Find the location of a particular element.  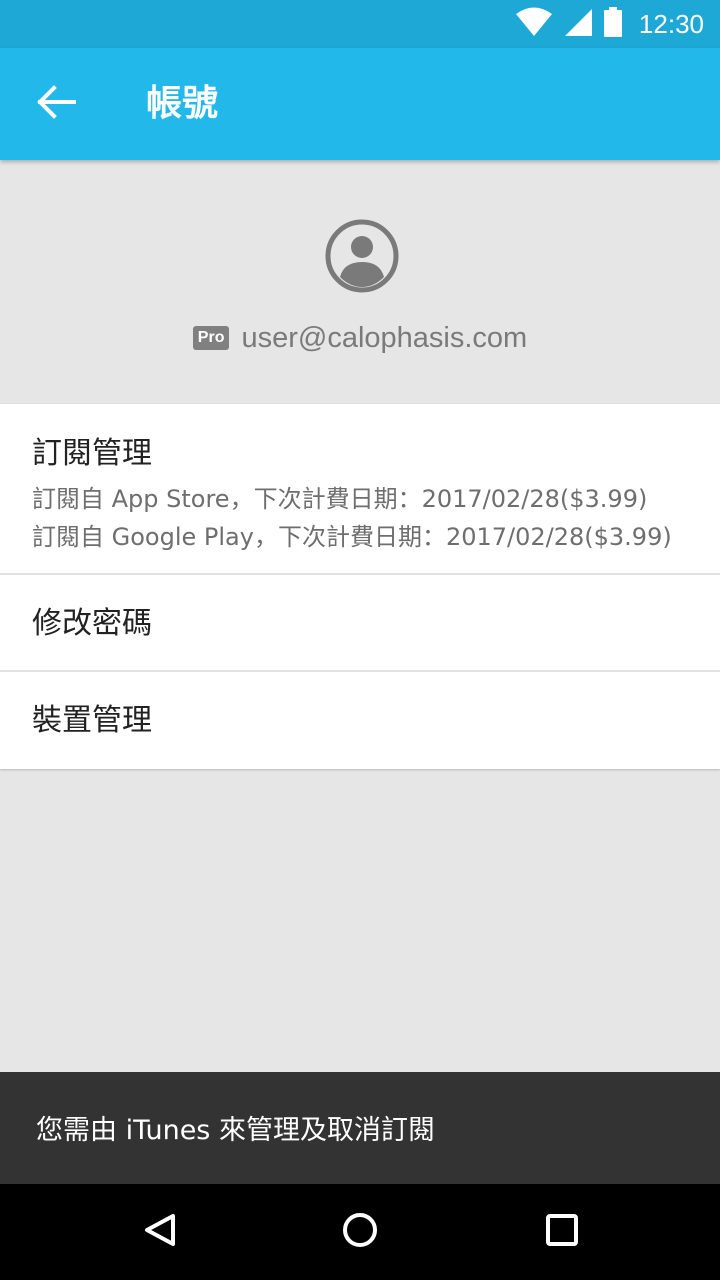

home-circle-icon is located at coordinates (360, 1232).